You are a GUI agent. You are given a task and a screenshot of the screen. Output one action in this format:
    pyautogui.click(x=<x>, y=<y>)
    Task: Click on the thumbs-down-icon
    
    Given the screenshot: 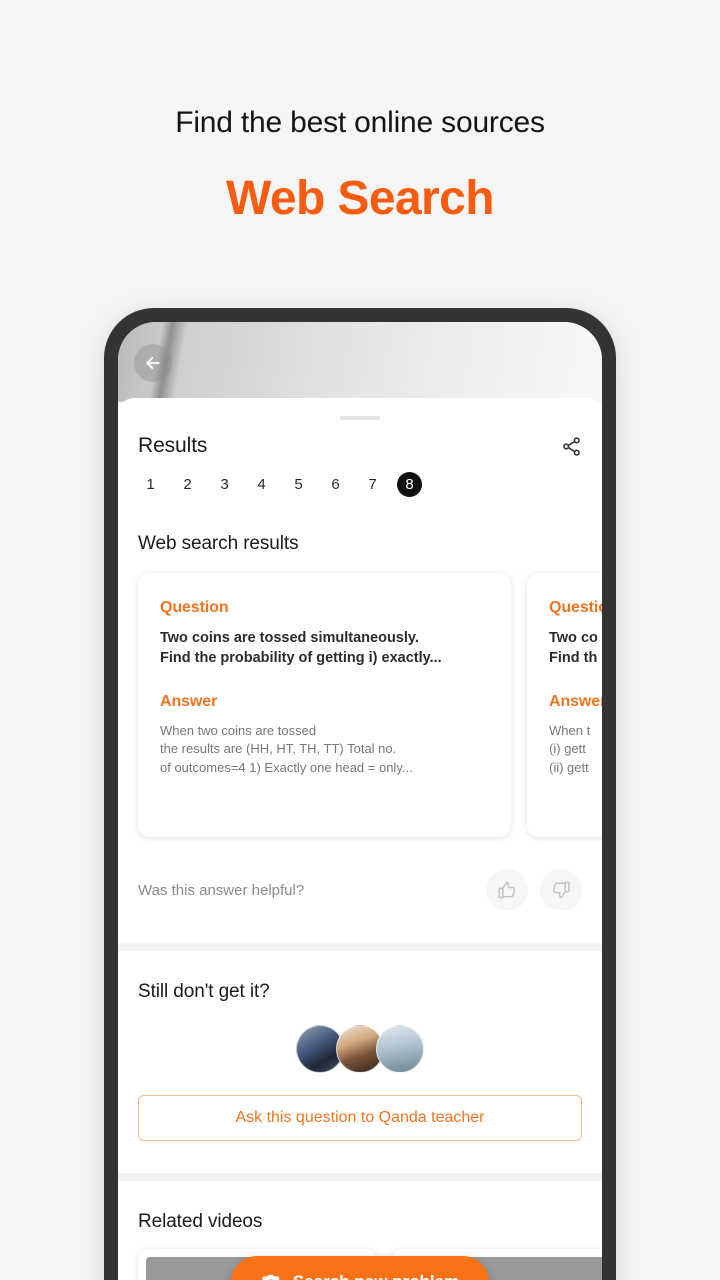 What is the action you would take?
    pyautogui.click(x=561, y=890)
    